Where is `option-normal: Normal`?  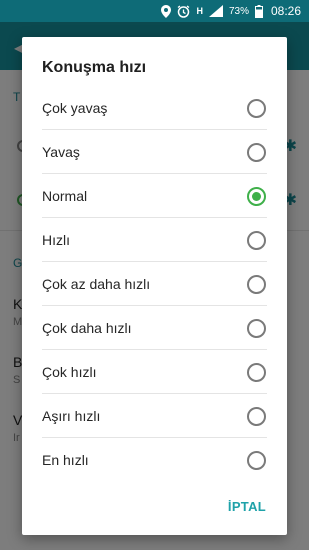 option-normal: Normal is located at coordinates (154, 196).